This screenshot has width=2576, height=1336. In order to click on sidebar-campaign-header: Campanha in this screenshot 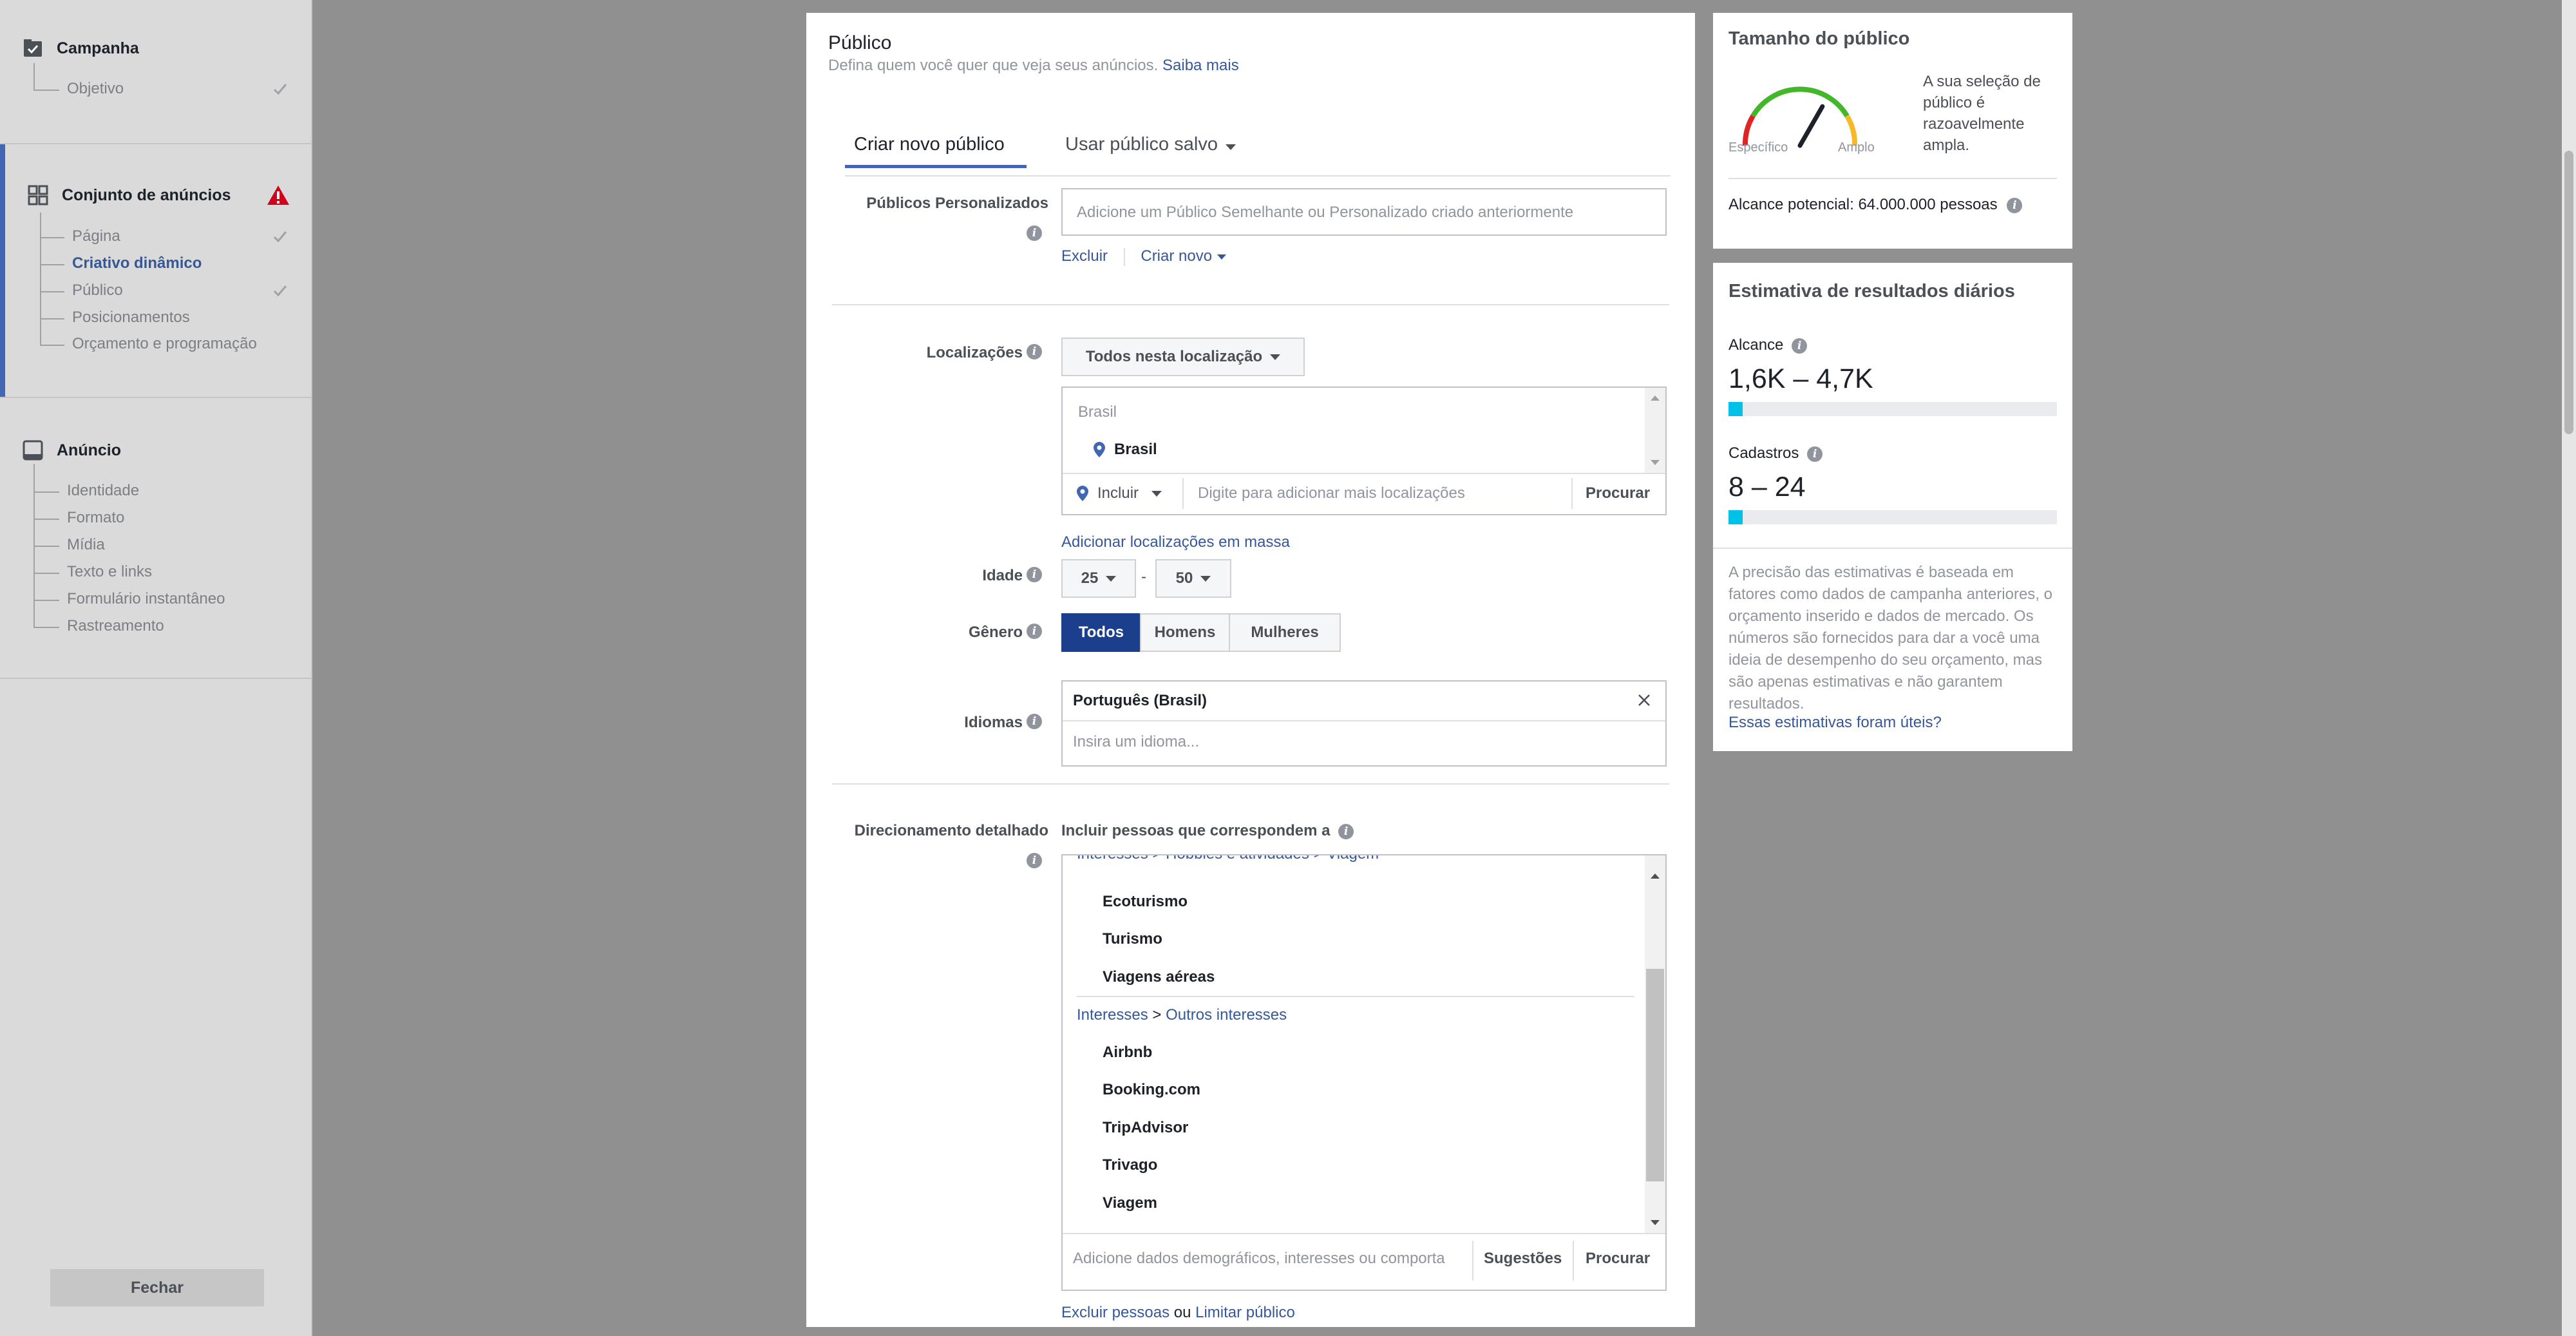, I will do `click(80, 48)`.